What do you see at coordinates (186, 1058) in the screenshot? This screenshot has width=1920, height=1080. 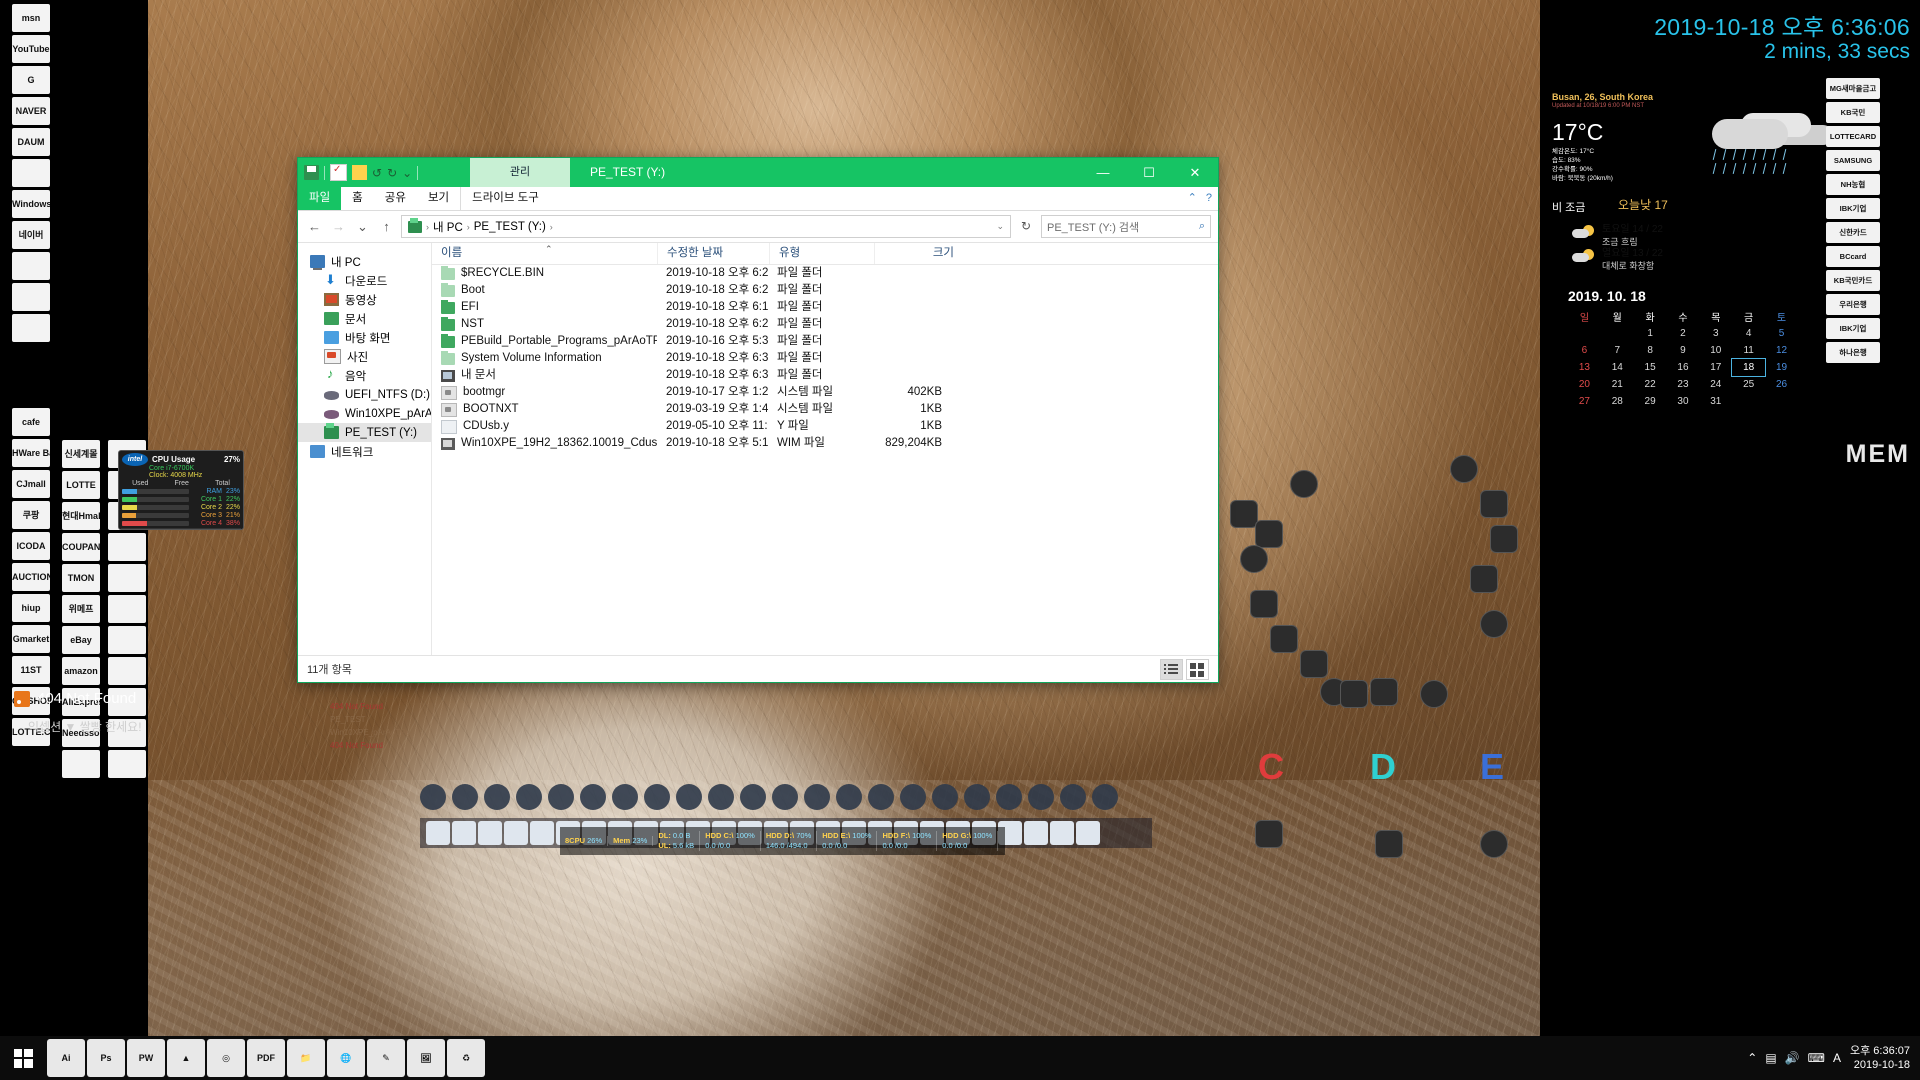 I see `taskbar-app-icon: ▲` at bounding box center [186, 1058].